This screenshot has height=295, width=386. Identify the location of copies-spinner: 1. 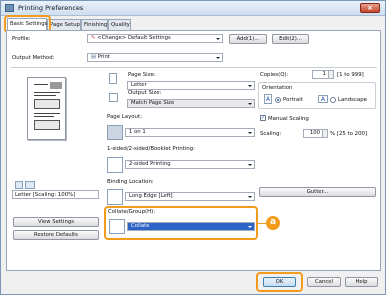
(323, 74).